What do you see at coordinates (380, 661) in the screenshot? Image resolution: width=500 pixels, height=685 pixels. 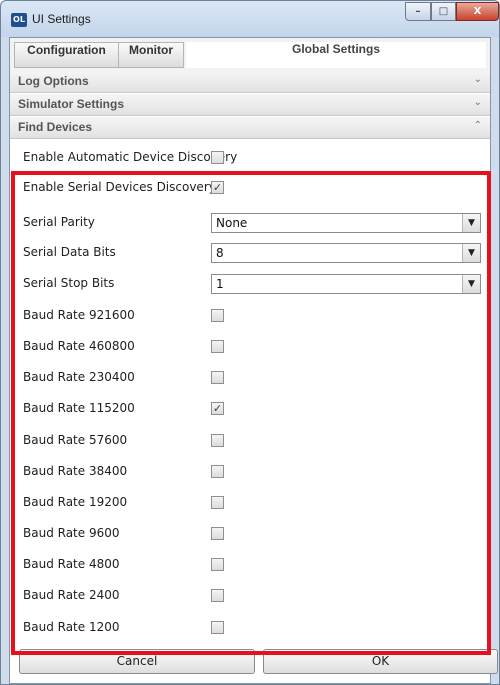 I see `ok-button: OK` at bounding box center [380, 661].